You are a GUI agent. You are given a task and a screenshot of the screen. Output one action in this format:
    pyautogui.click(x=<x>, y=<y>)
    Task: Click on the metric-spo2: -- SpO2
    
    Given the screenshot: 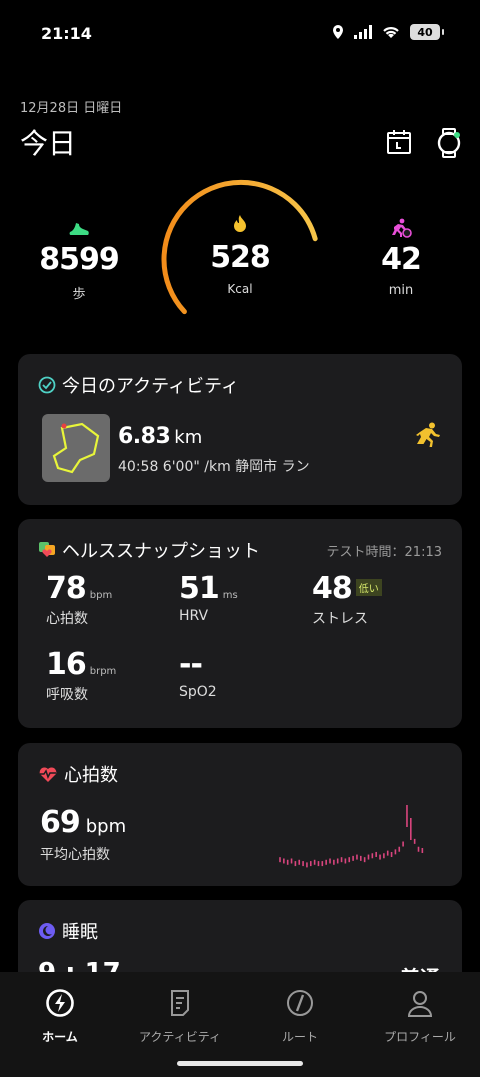 What is the action you would take?
    pyautogui.click(x=198, y=673)
    